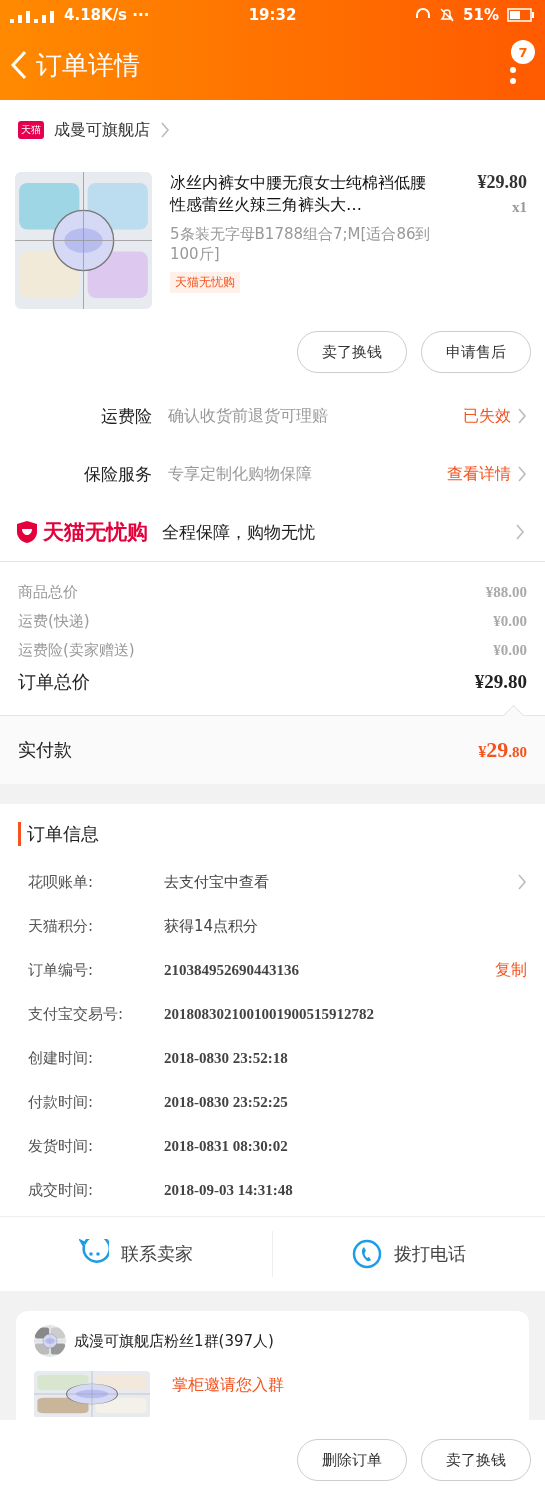 This screenshot has width=545, height=1500. Describe the element at coordinates (31, 130) in the screenshot. I see `tmall-logo: 天猫` at that location.